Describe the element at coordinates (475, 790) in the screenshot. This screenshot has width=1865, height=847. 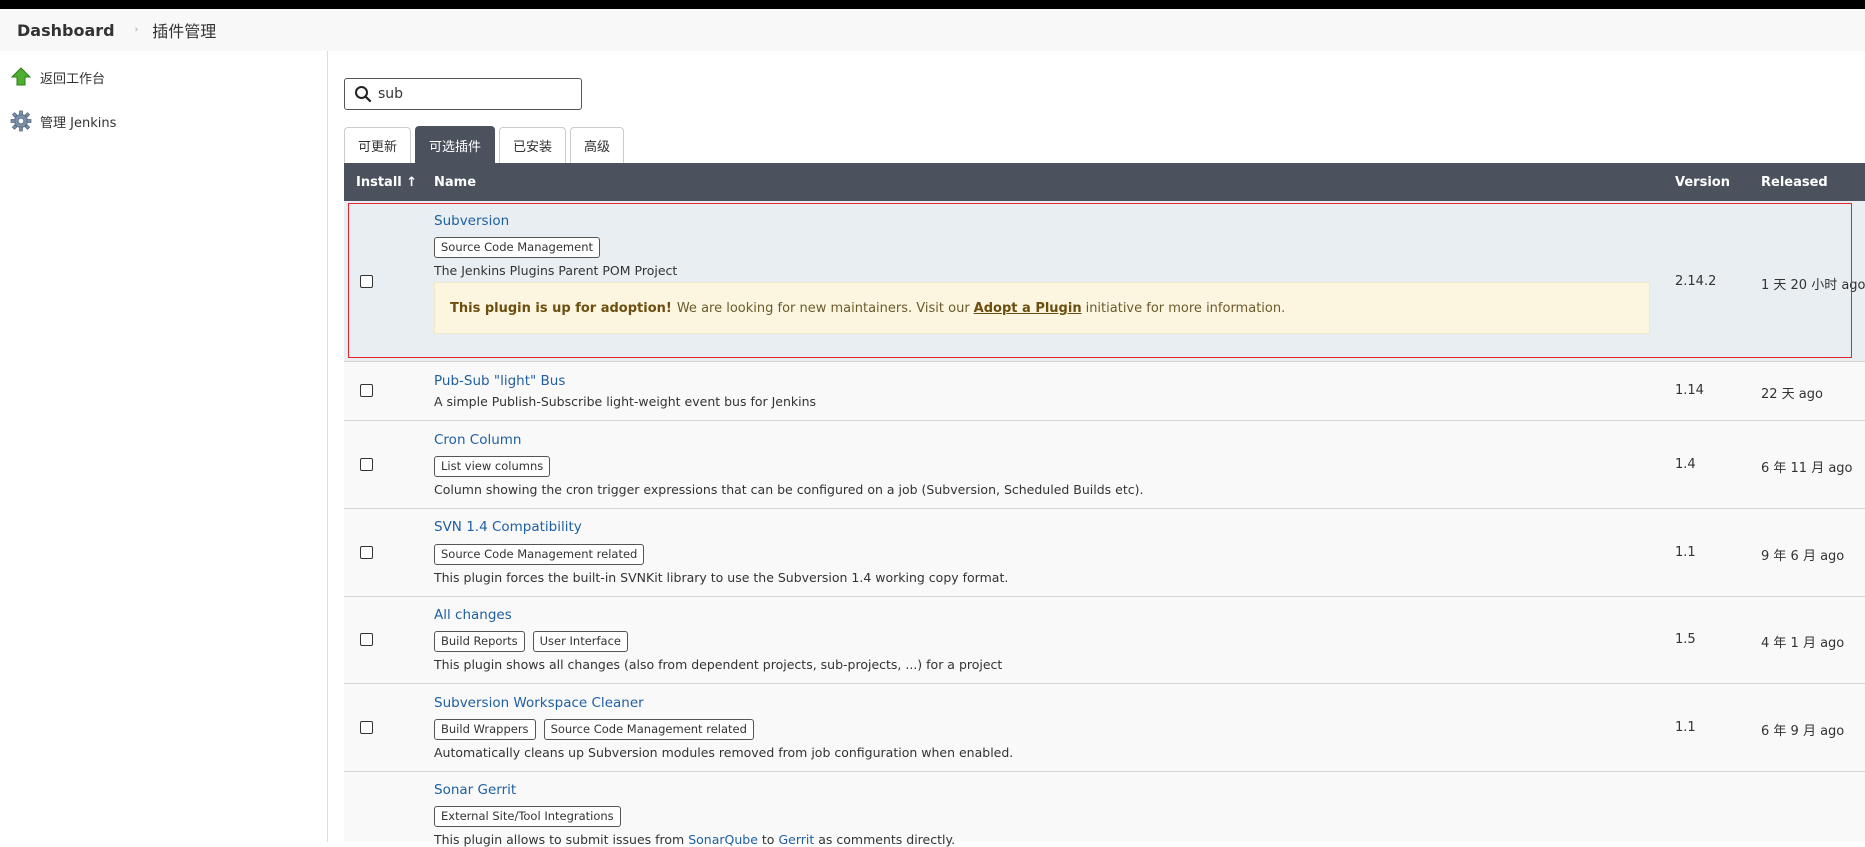
I see `plugin-name-link: Sonar Gerrit` at that location.